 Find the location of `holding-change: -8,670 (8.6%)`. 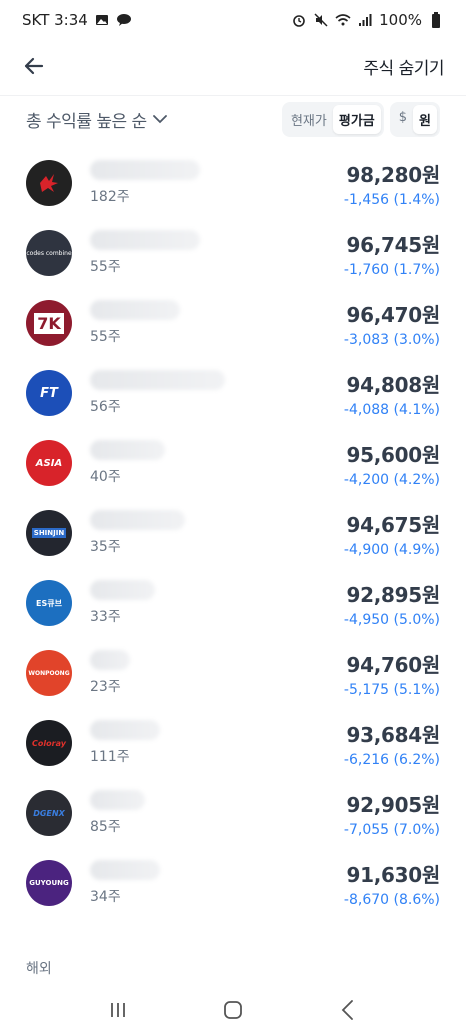

holding-change: -8,670 (8.6%) is located at coordinates (391, 899).